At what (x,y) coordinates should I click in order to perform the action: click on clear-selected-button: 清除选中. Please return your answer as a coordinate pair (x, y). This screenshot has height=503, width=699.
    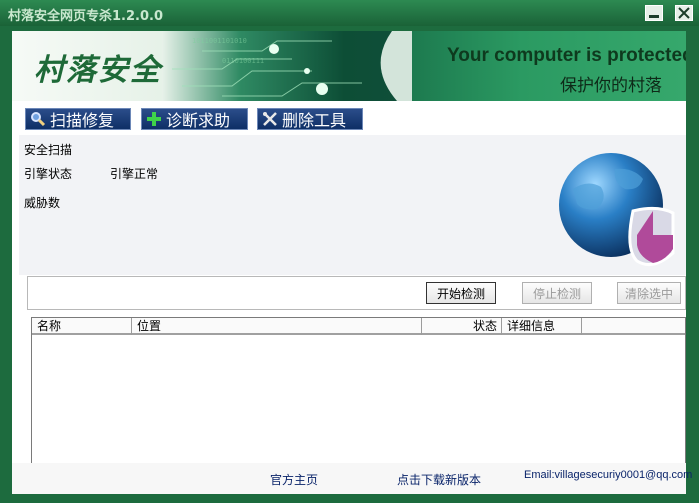
    Looking at the image, I should click on (649, 293).